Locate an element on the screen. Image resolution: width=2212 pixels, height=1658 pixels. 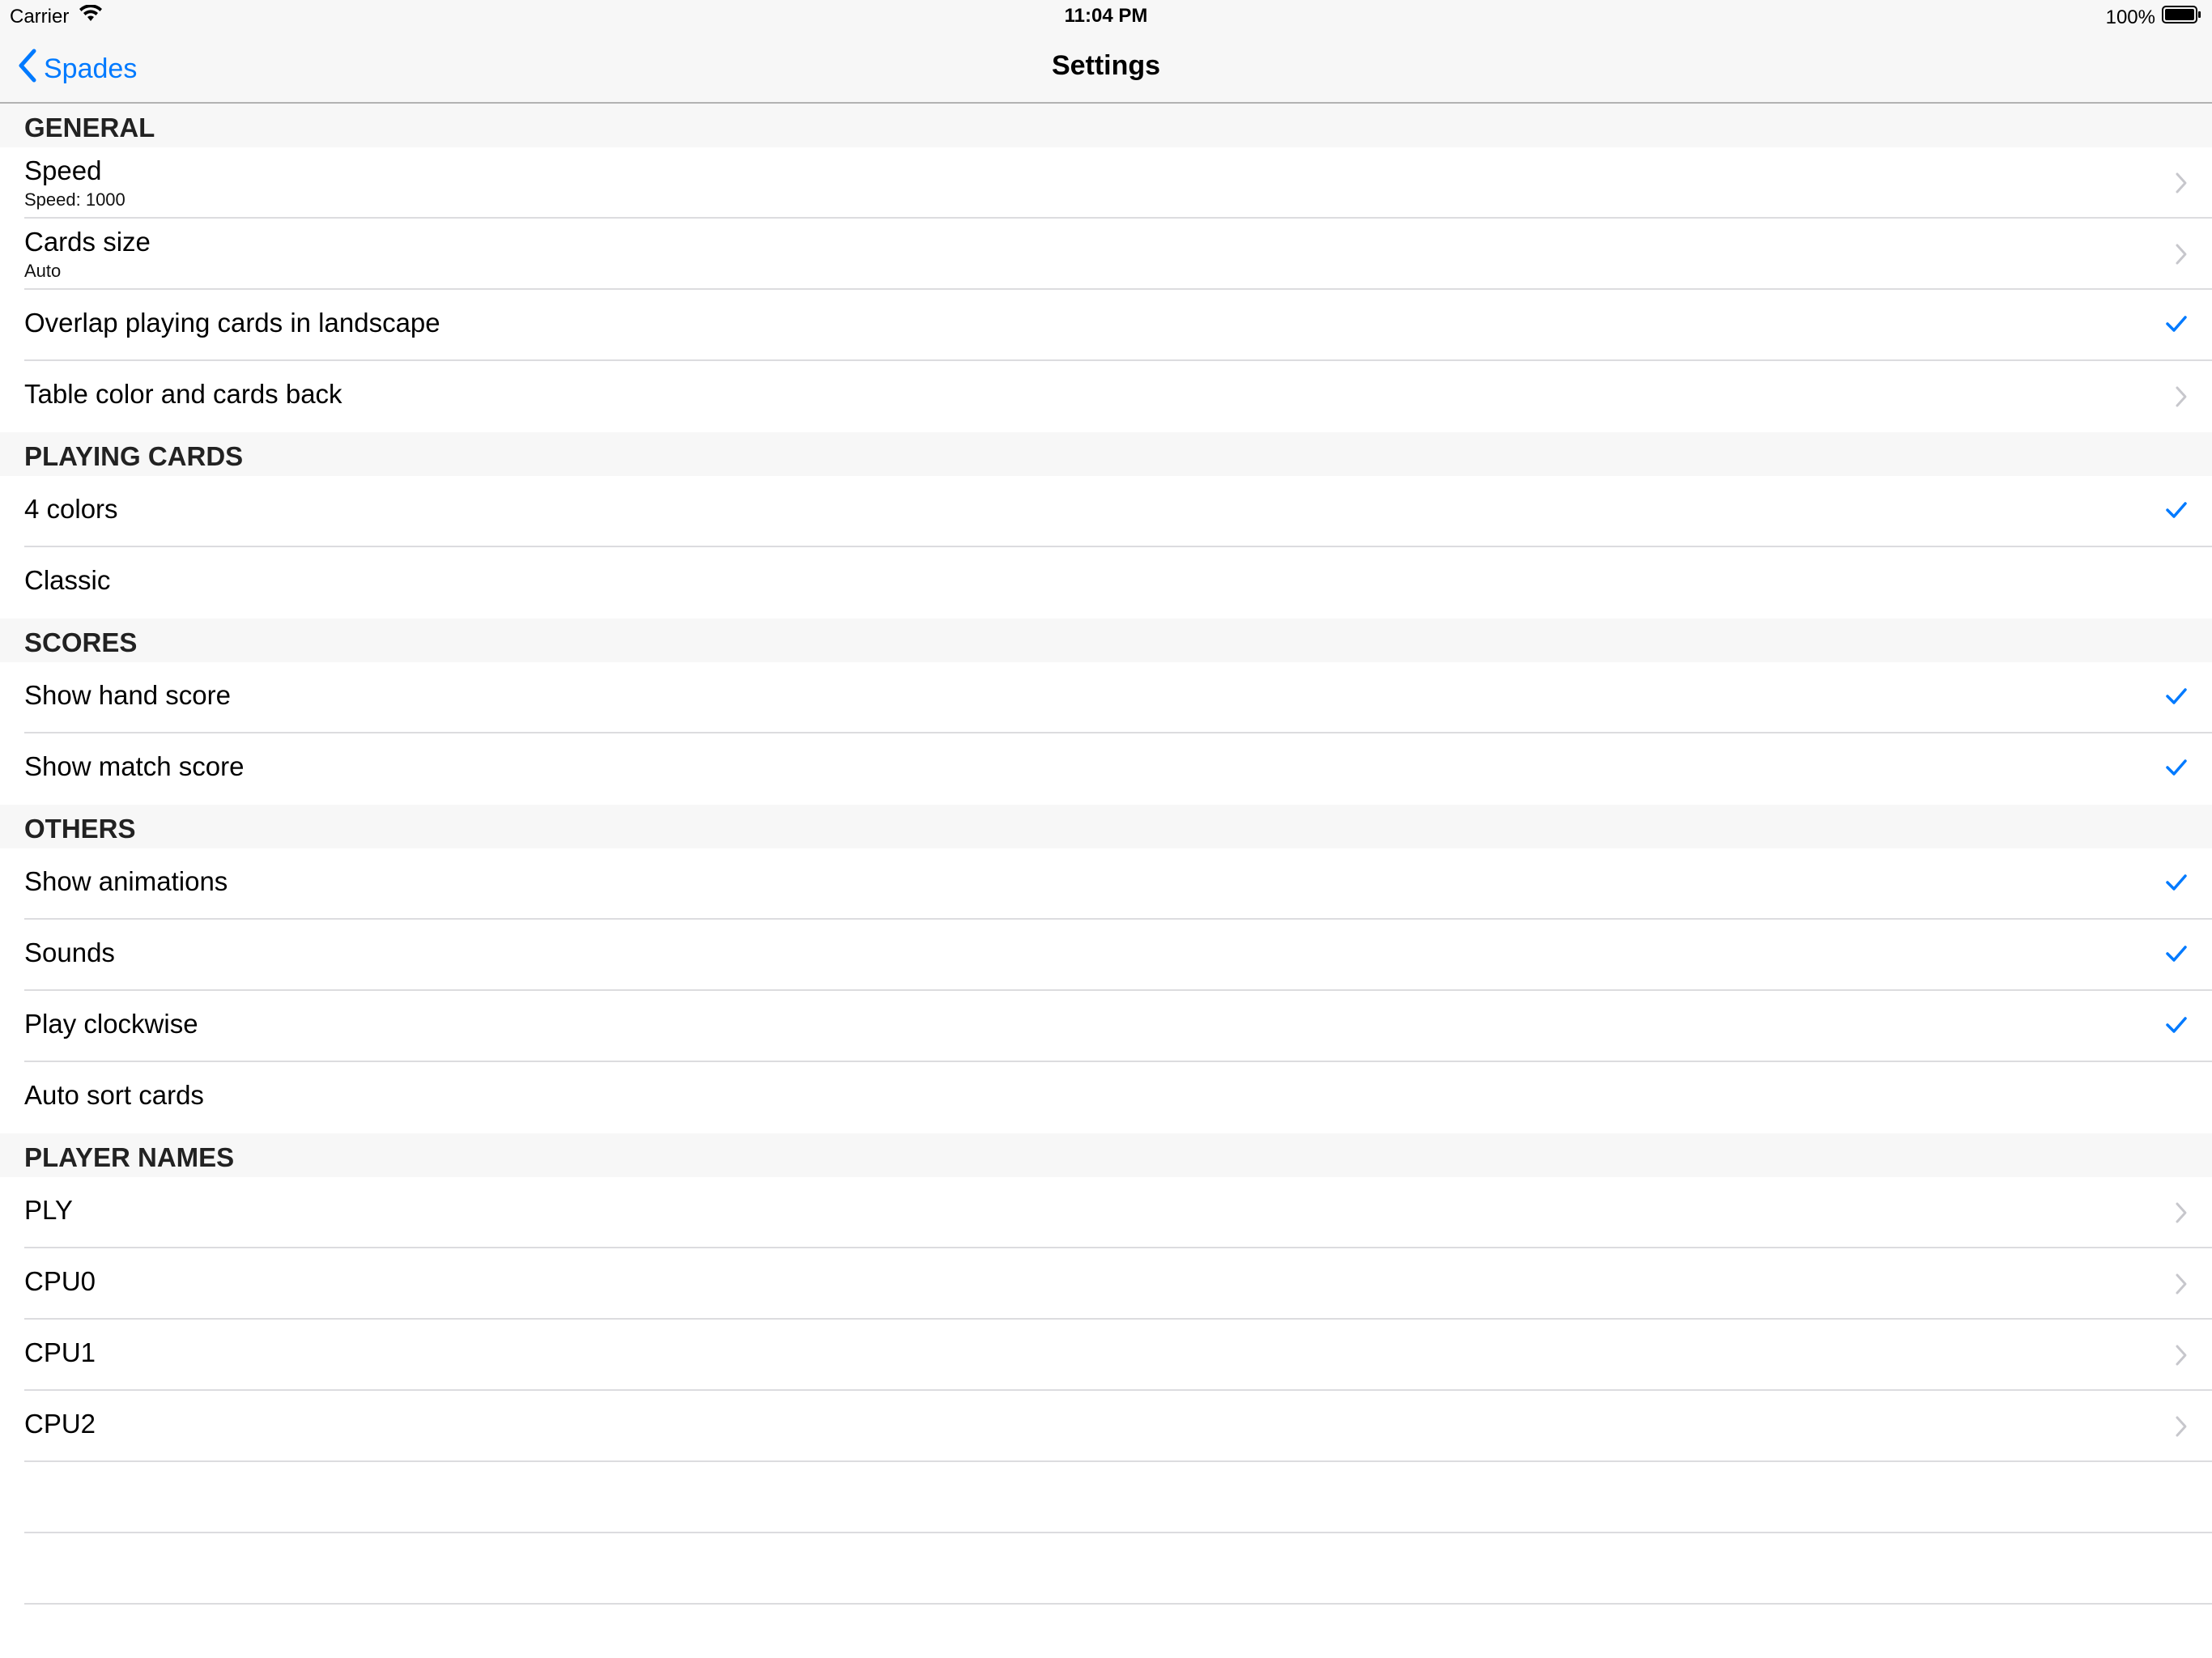
row-overlap-cards: Overlap playing cards in landscape is located at coordinates (1106, 325).